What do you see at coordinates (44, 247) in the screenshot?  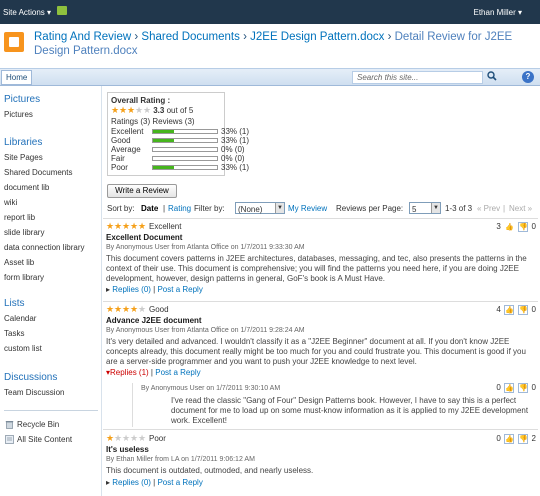 I see `nav-item-data-connection-library: data connection library` at bounding box center [44, 247].